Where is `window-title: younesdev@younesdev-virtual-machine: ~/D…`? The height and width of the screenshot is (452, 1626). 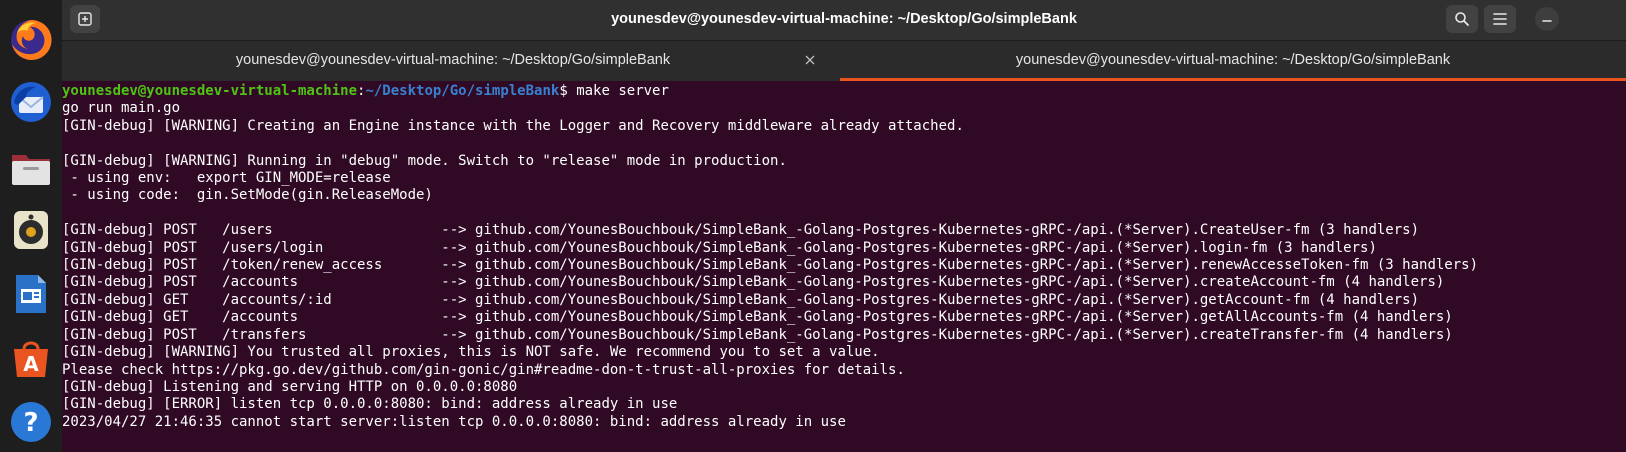
window-title: younesdev@younesdev-virtual-machine: ~/D… is located at coordinates (844, 19).